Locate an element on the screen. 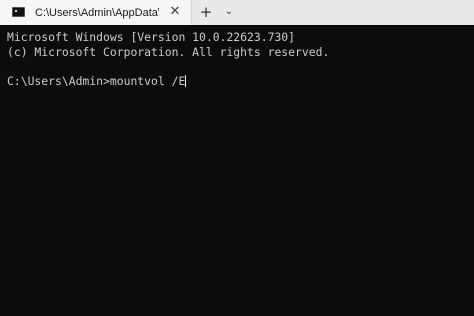  tab-command-prompt: C:\Users\Admin\AppData\Roa ✕ is located at coordinates (96, 12).